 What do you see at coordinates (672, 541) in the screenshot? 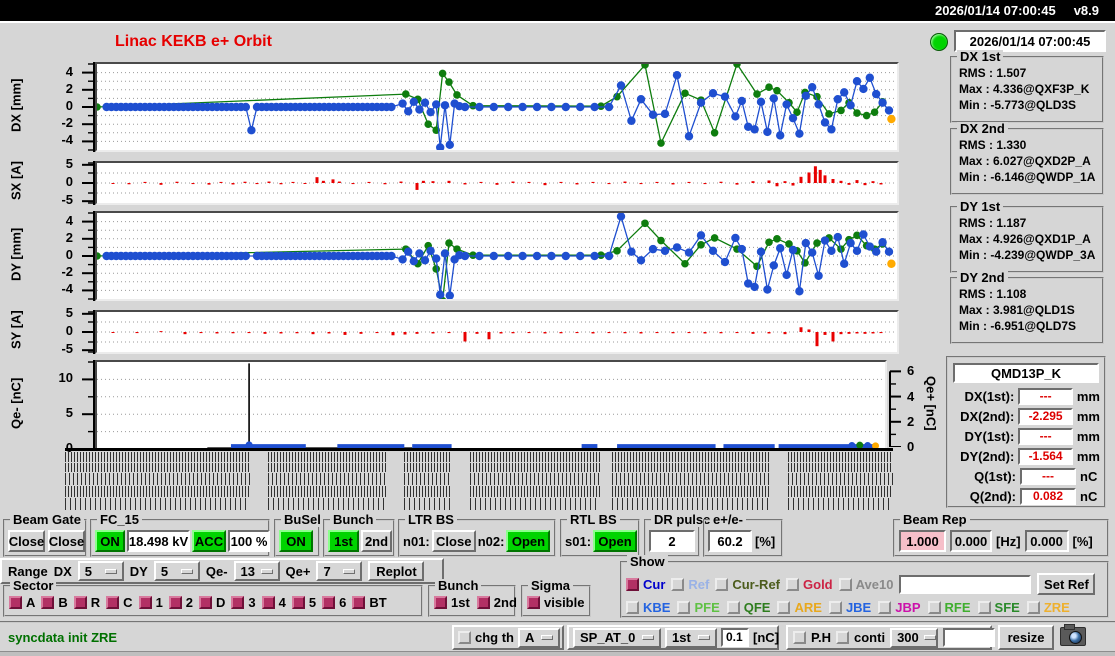
I see `dr-pulse-field: 2` at bounding box center [672, 541].